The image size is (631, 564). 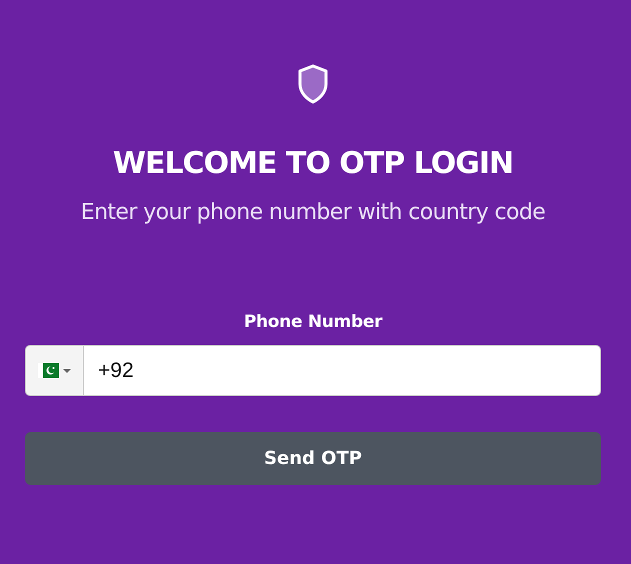 What do you see at coordinates (313, 322) in the screenshot?
I see `field-label: Phone Number` at bounding box center [313, 322].